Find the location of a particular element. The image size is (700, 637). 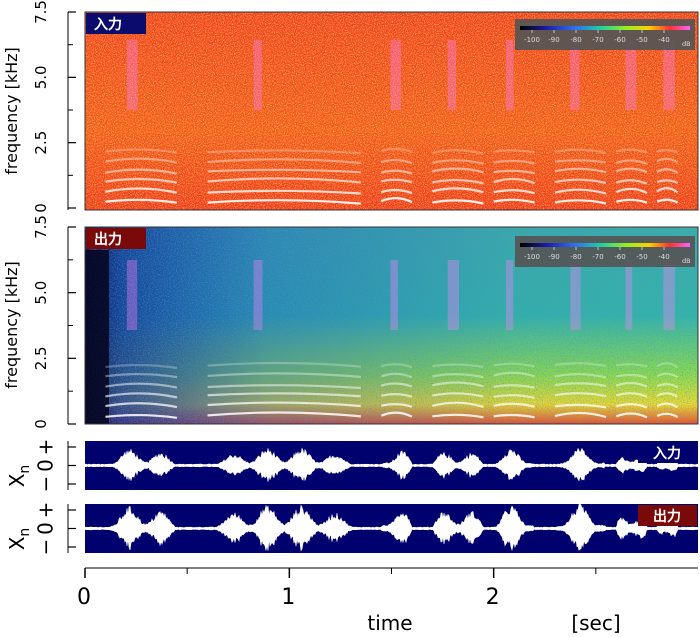

colorbar-output: -100 -90 -80 -70 -60 -50 -40 dB is located at coordinates (605, 251).